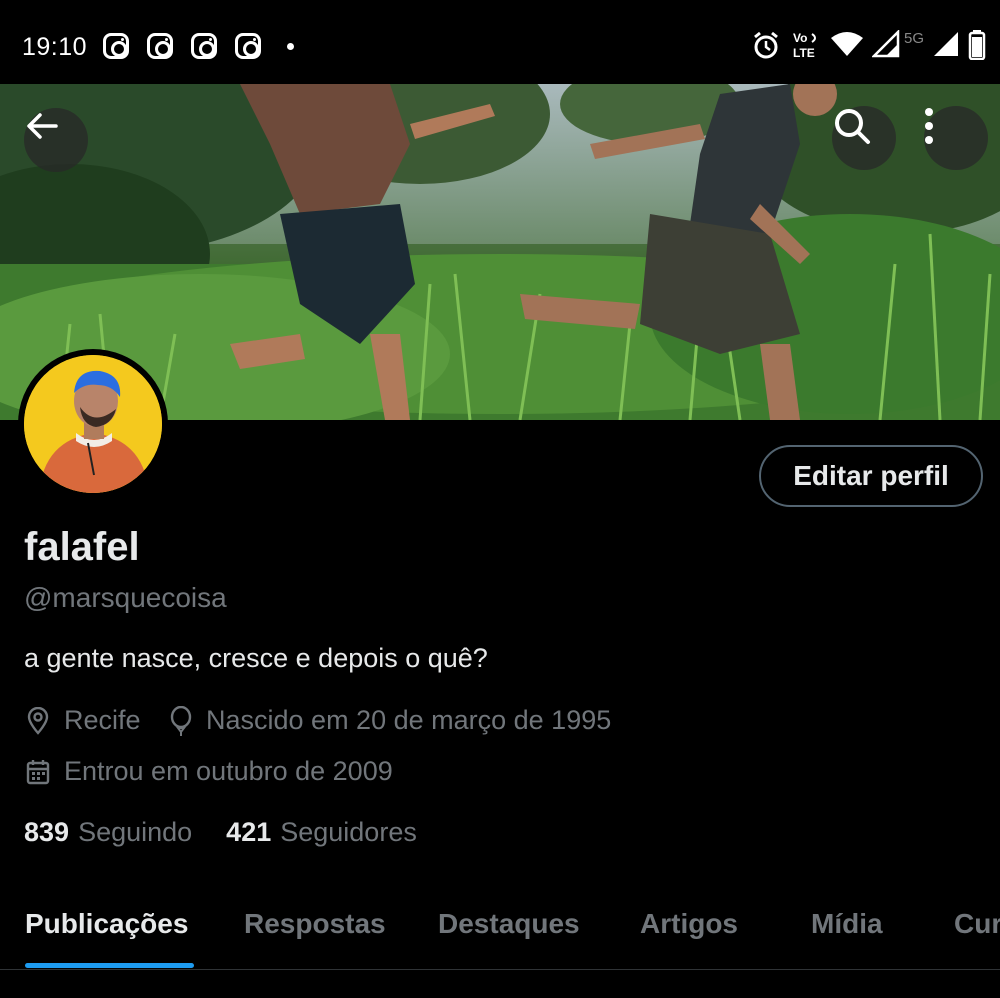 The height and width of the screenshot is (998, 1000). Describe the element at coordinates (228, 771) in the screenshot. I see `joined-text: Entrou em outubro de 2009` at that location.